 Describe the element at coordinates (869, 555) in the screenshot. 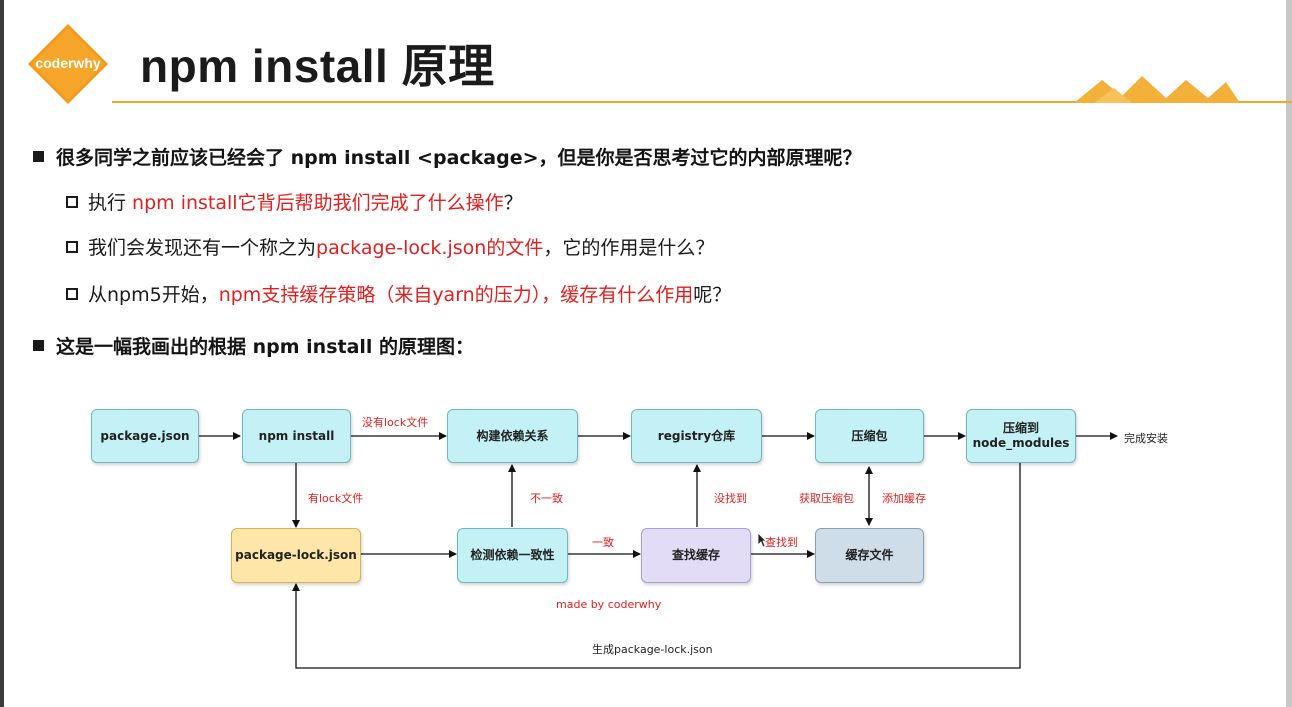

I see `node-cache-files: 缓存文件` at that location.